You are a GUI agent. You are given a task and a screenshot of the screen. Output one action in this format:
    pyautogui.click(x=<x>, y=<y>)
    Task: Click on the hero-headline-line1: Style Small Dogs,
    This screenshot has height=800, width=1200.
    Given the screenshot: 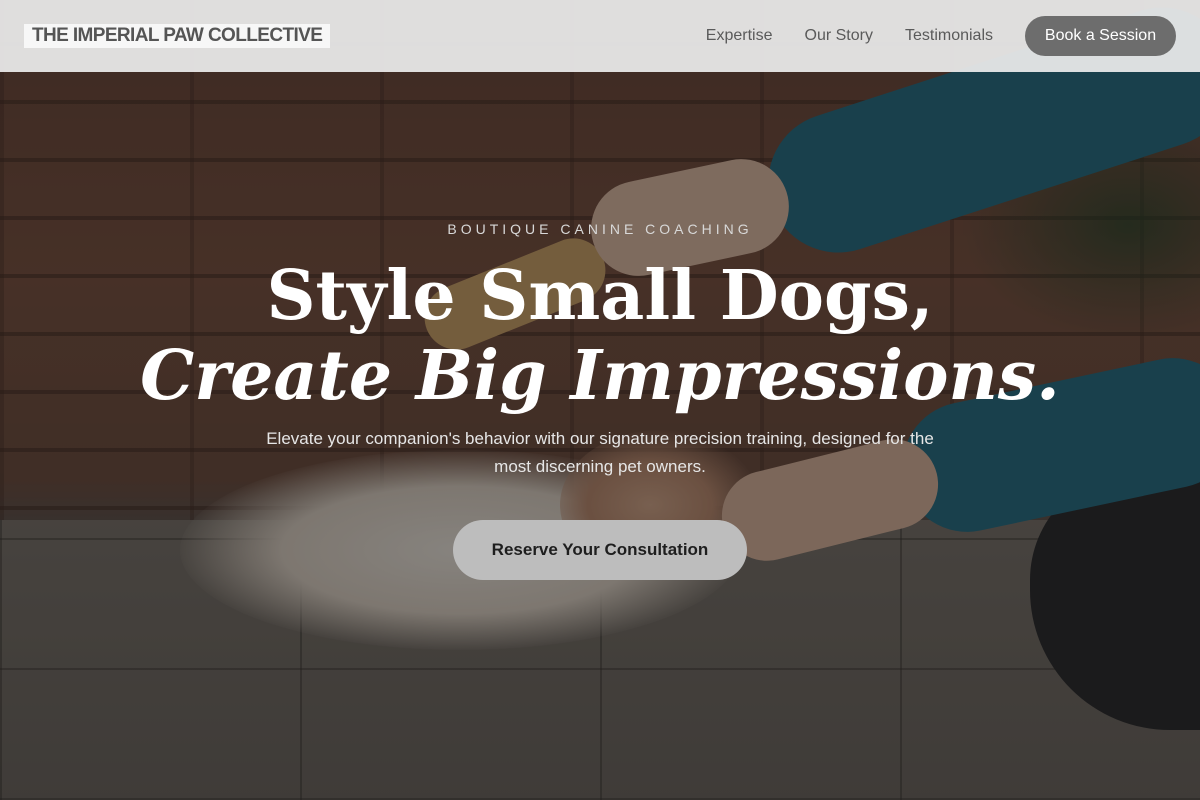 What is the action you would take?
    pyautogui.click(x=600, y=296)
    